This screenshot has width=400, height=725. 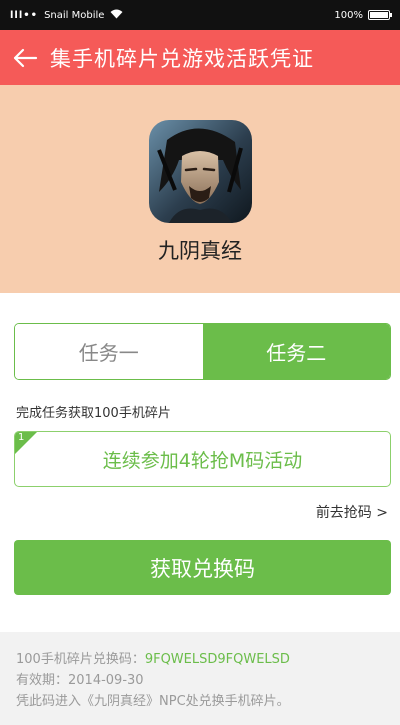 I want to click on battery-icon, so click(x=380, y=15).